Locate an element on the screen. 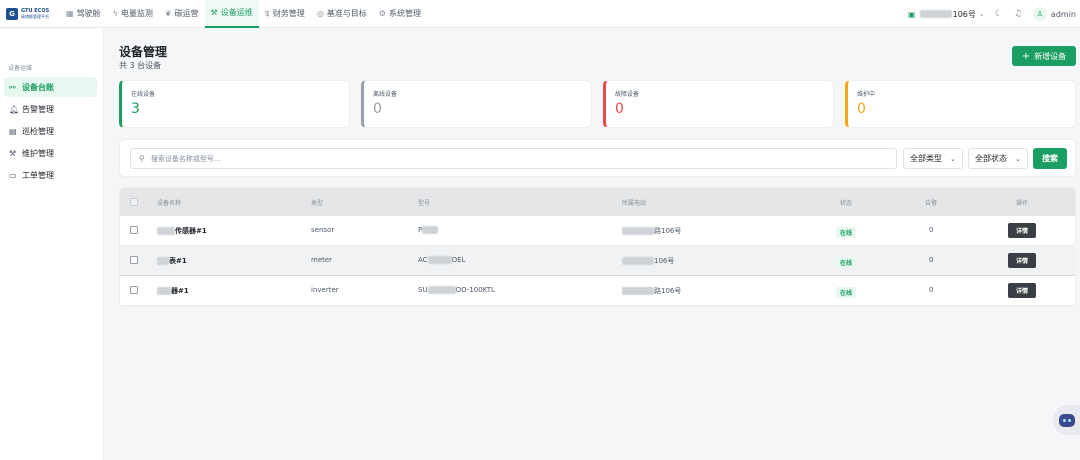 The height and width of the screenshot is (460, 1080). column-header: 设备名称 is located at coordinates (169, 202).